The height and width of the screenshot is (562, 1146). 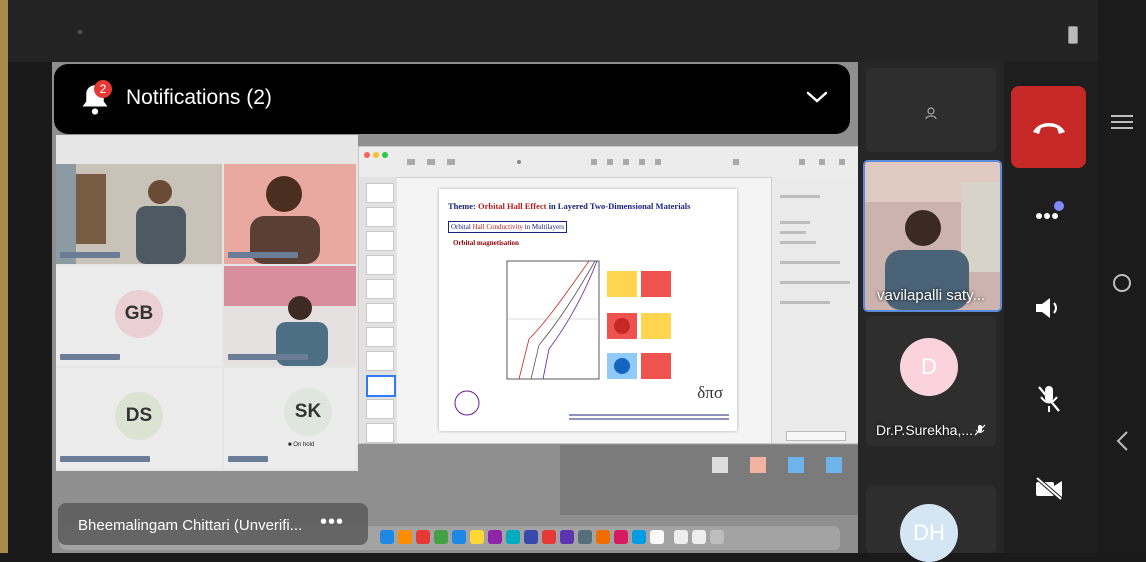 I want to click on avatar-gb: GB, so click(x=139, y=314).